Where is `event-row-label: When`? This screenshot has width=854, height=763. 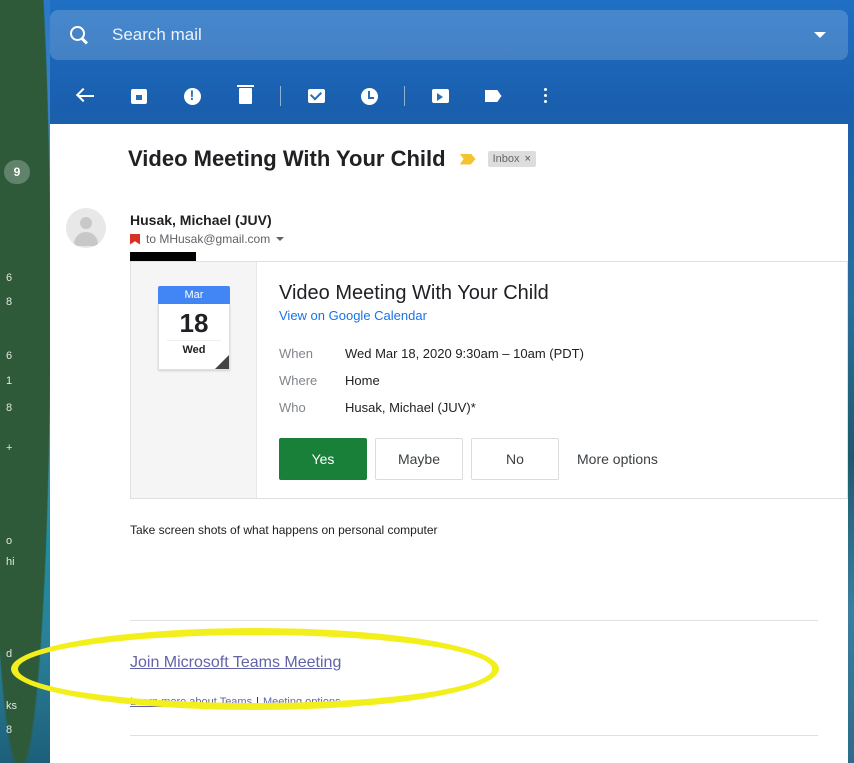
event-row-label: When is located at coordinates (296, 353).